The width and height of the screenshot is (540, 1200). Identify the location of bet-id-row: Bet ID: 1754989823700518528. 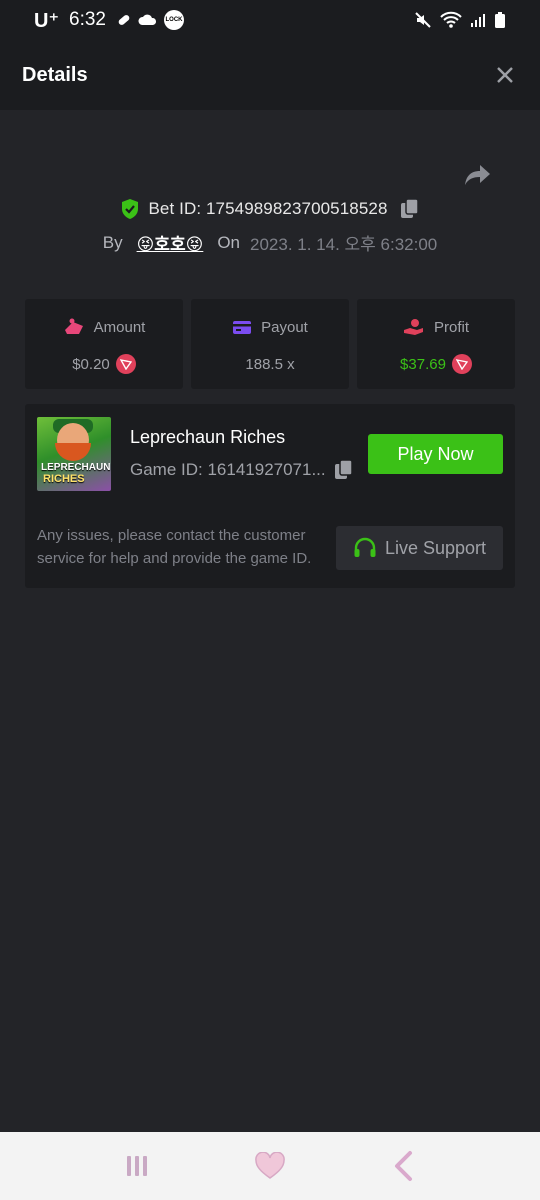
(270, 209).